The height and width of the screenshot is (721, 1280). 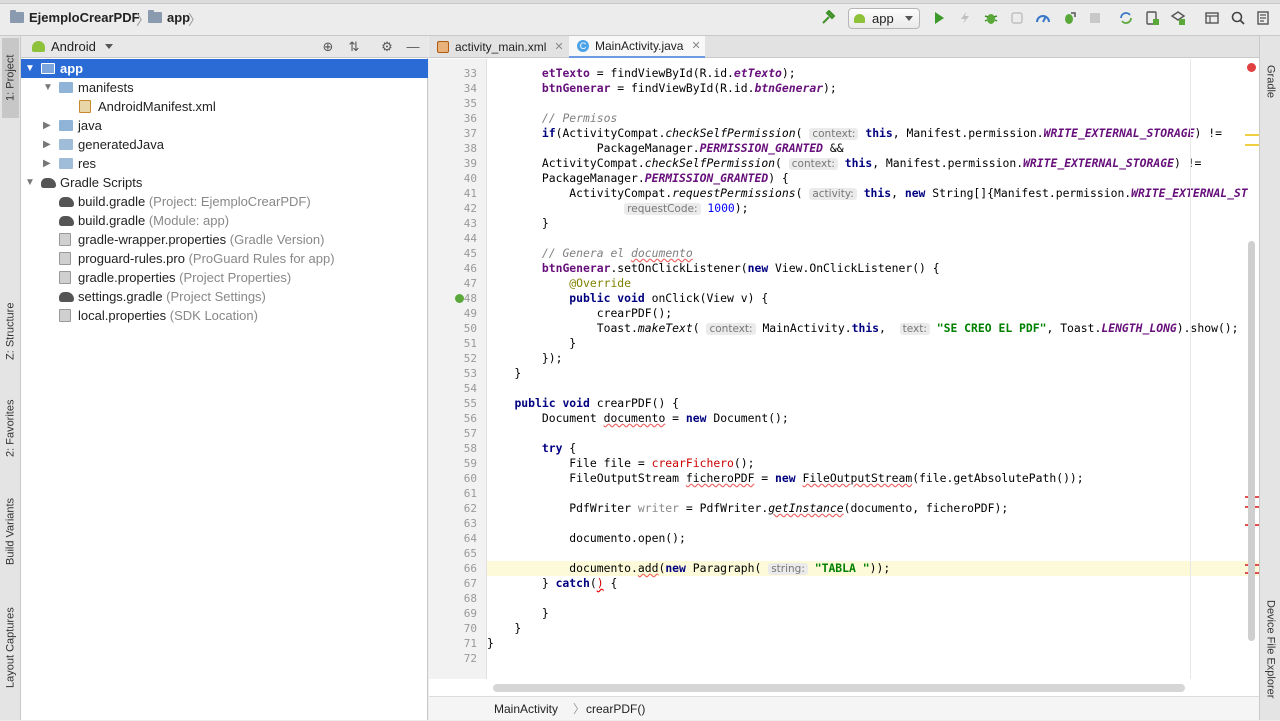 What do you see at coordinates (224, 68) in the screenshot?
I see `tree-item: ▼ app` at bounding box center [224, 68].